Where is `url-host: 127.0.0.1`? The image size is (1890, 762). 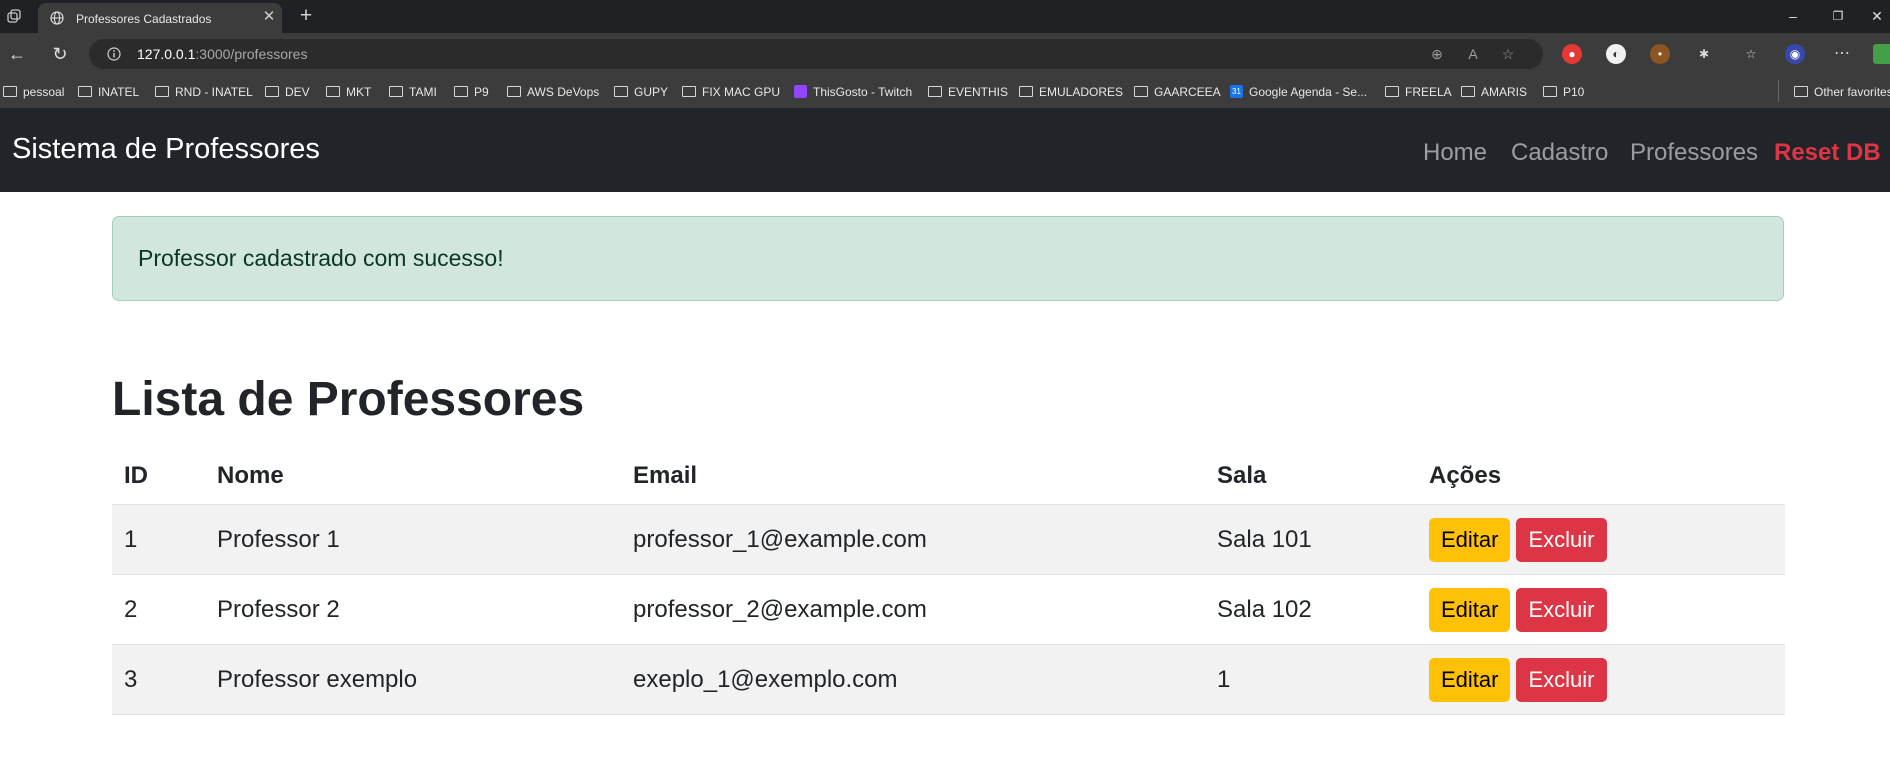 url-host: 127.0.0.1 is located at coordinates (166, 54).